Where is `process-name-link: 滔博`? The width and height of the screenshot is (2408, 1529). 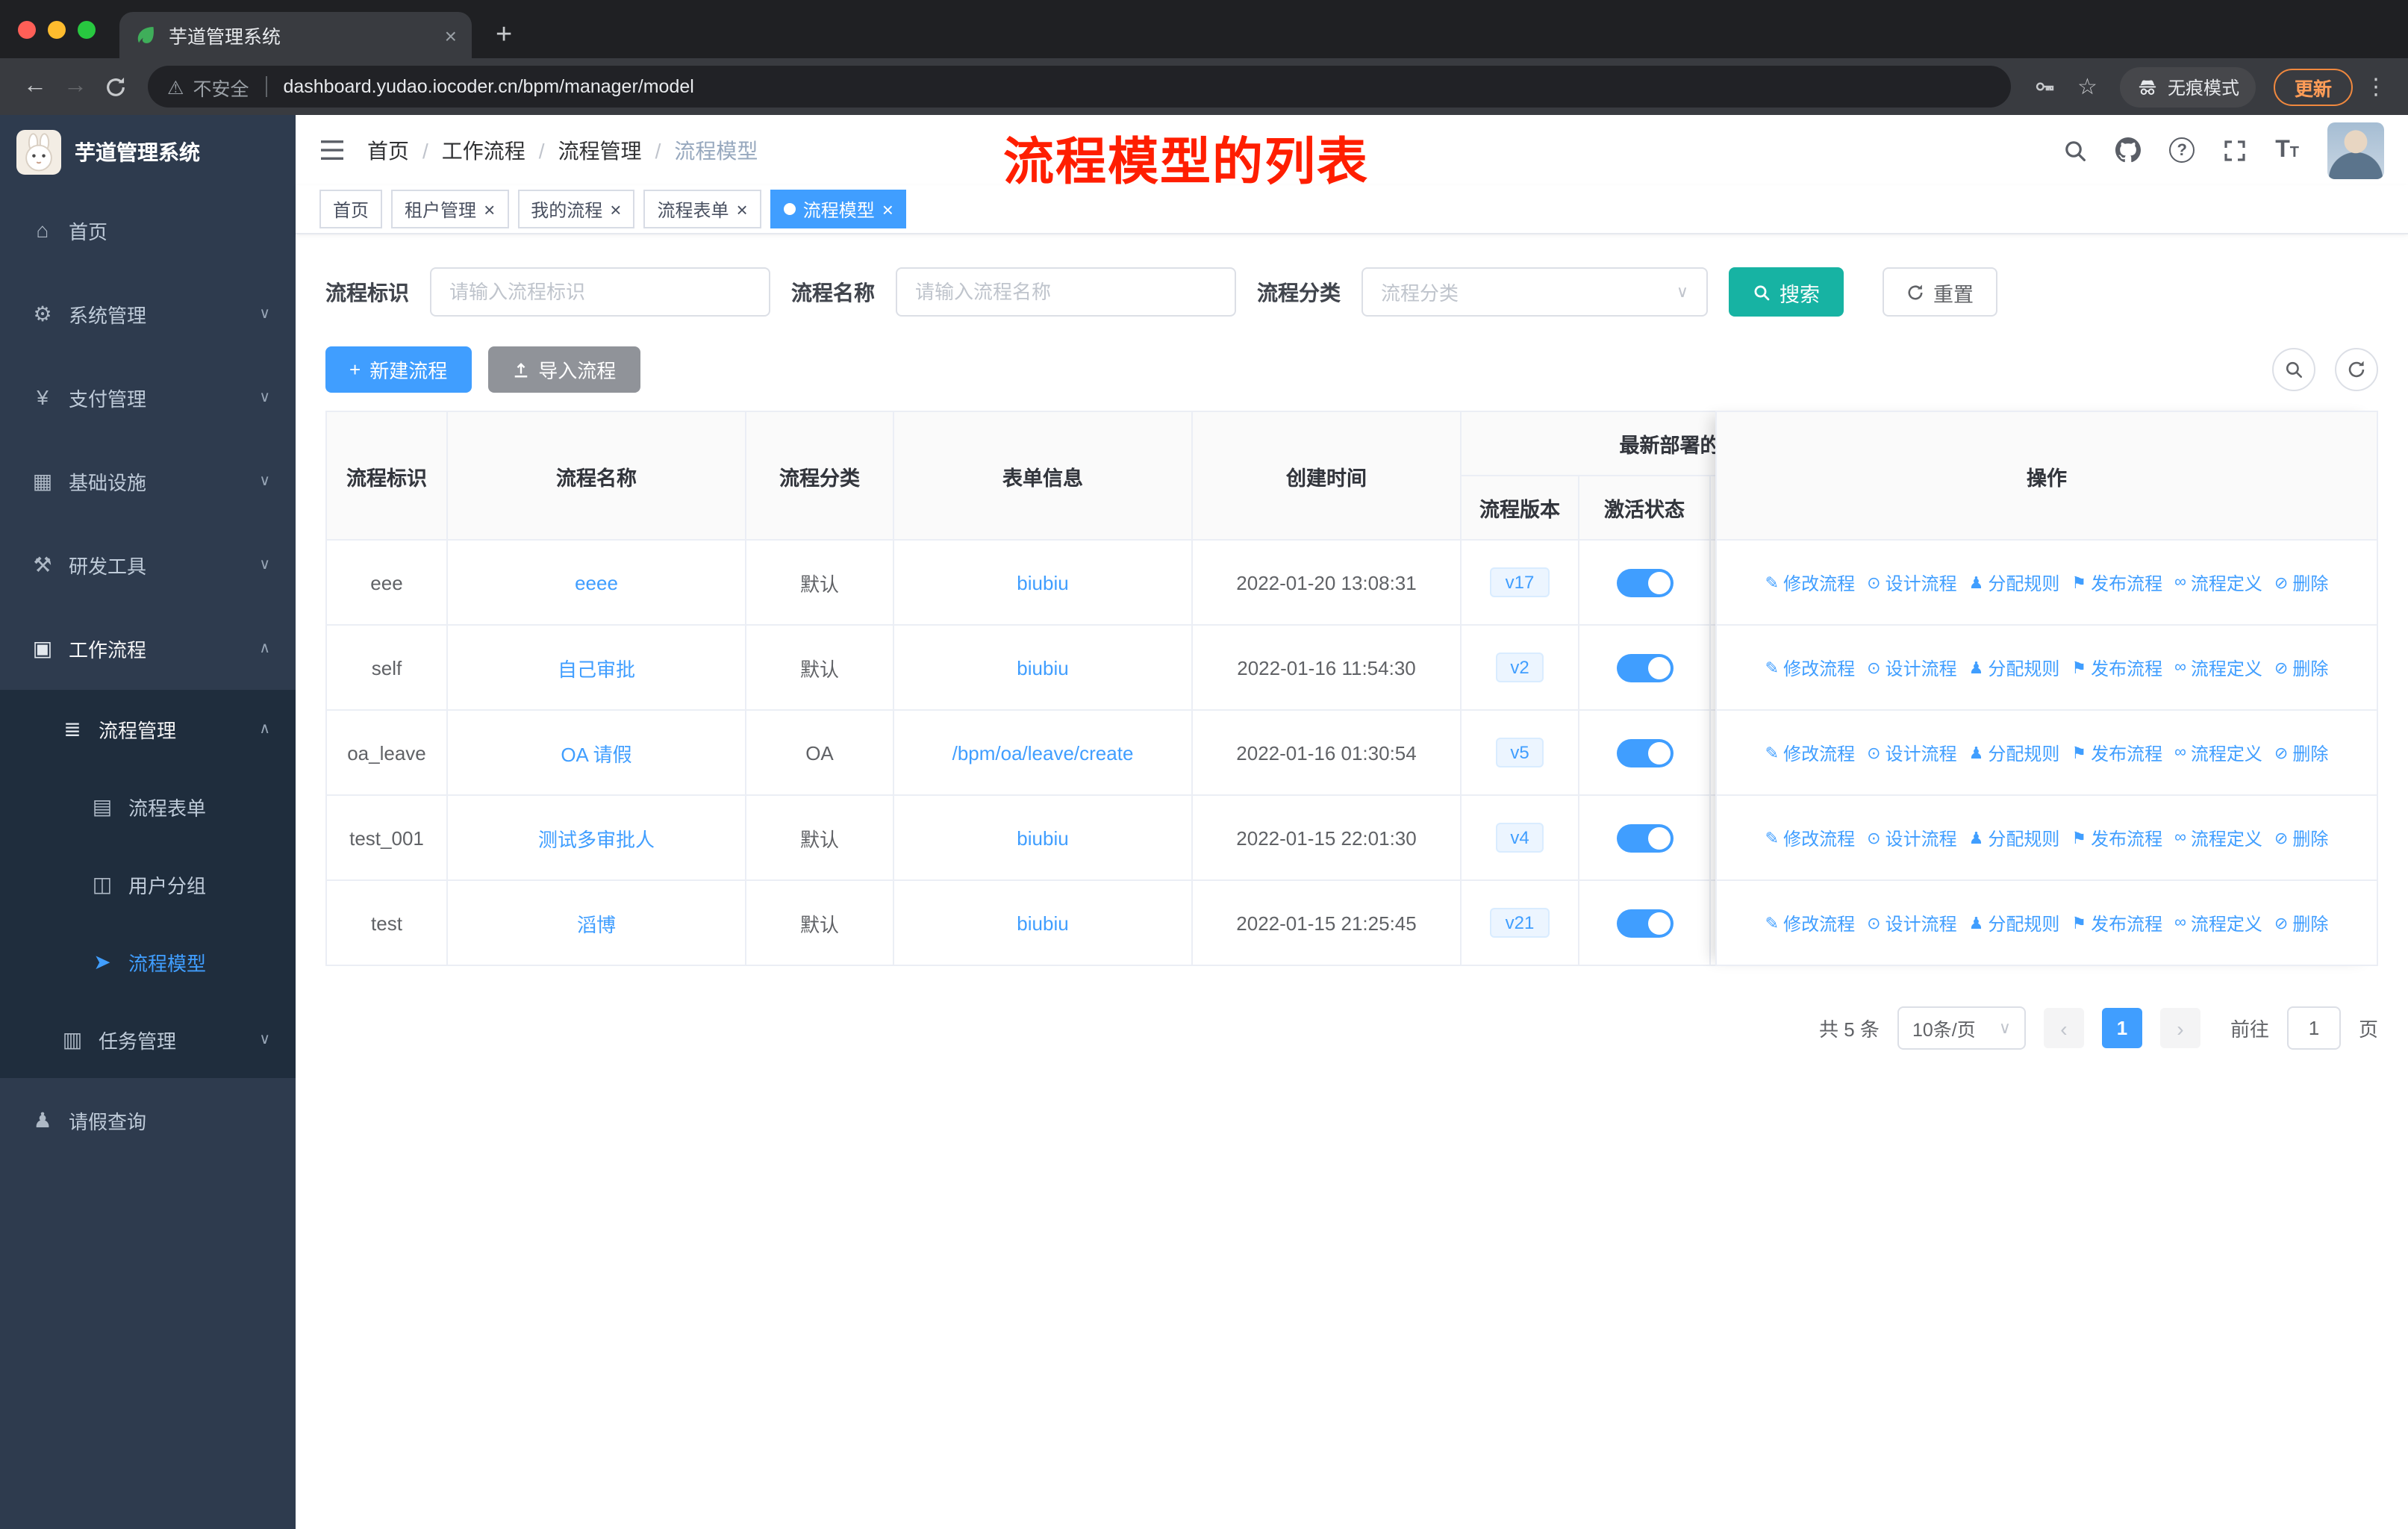
process-name-link: 滔博 is located at coordinates (596, 924).